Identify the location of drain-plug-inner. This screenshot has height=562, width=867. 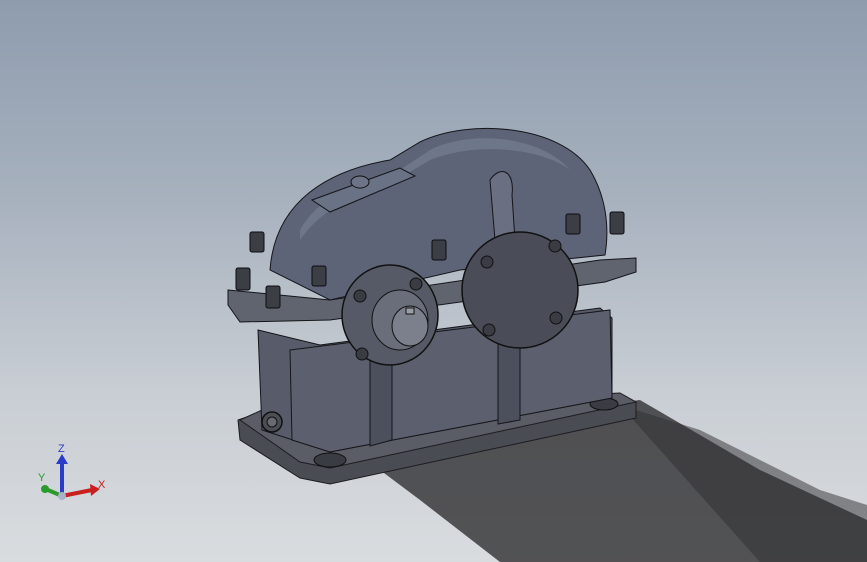
(272, 422).